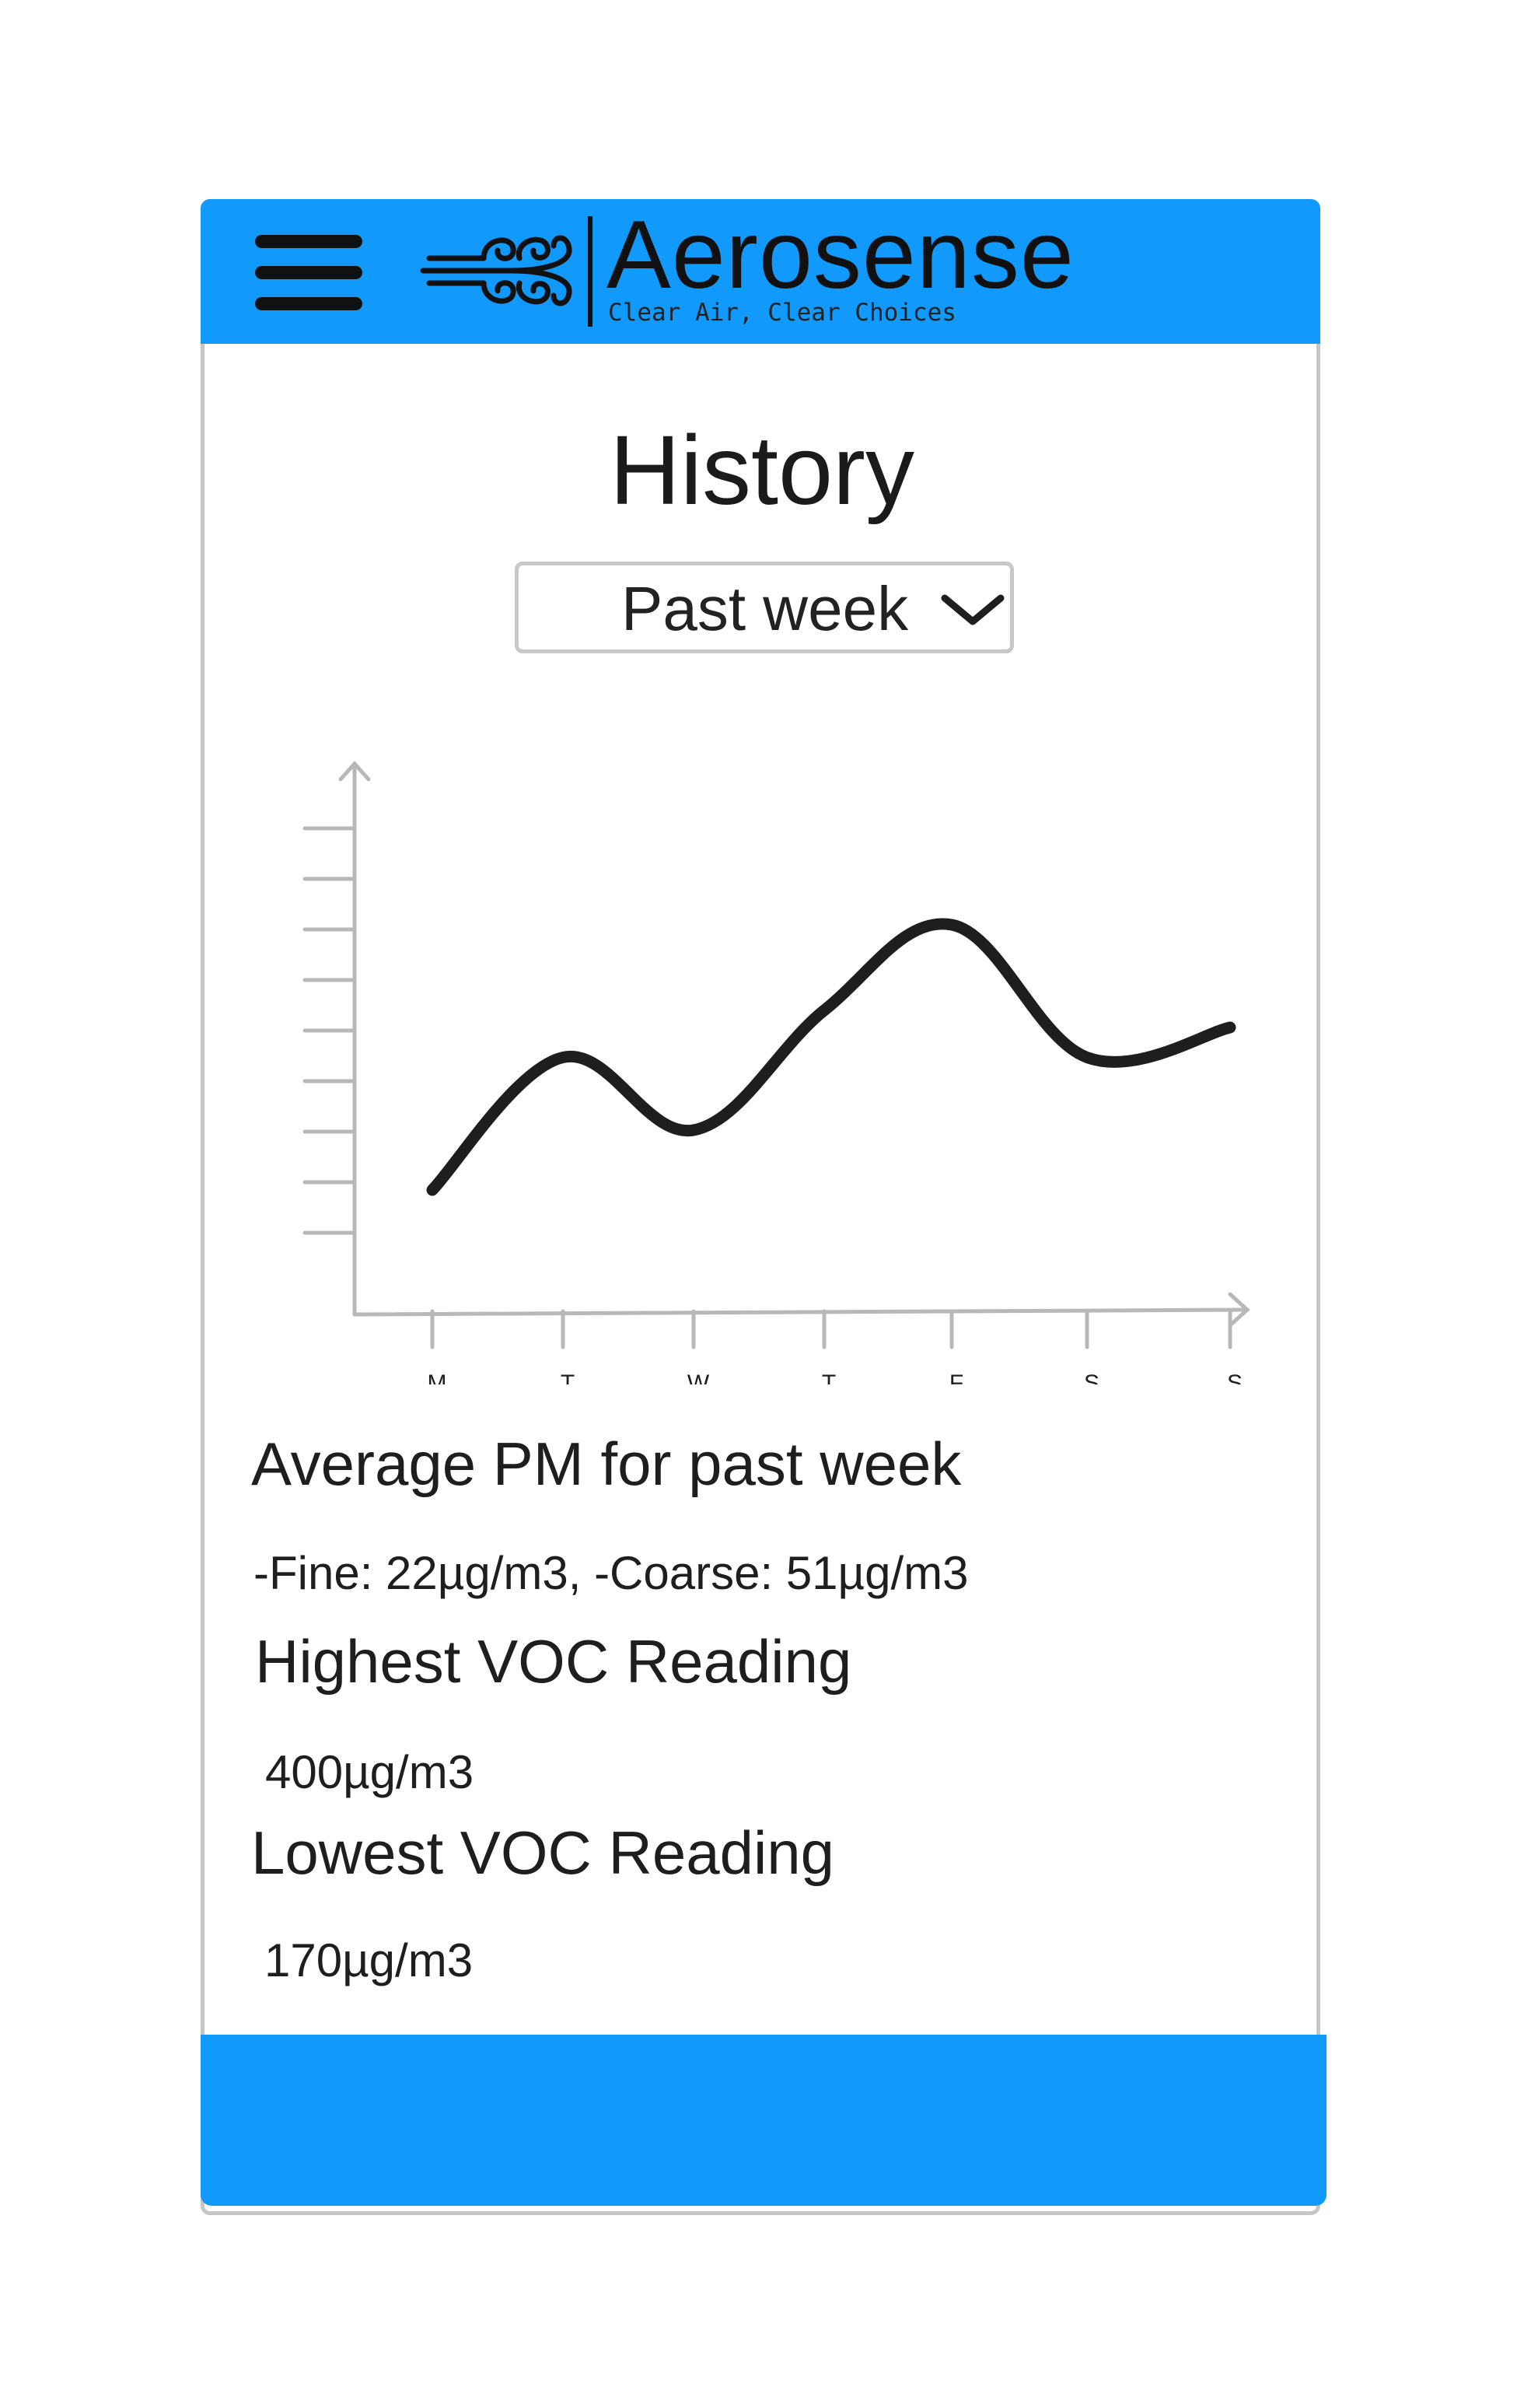 The height and width of the screenshot is (2408, 1524). Describe the element at coordinates (369, 1960) in the screenshot. I see `lowest-voc-value: 170µg/m3` at that location.